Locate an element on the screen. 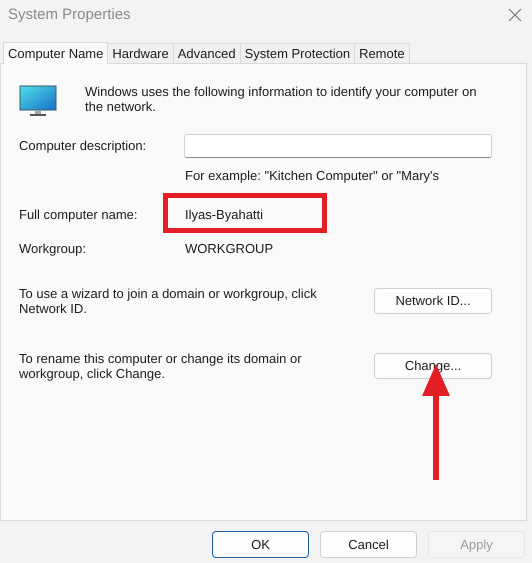  window-title: System Properties is located at coordinates (69, 14).